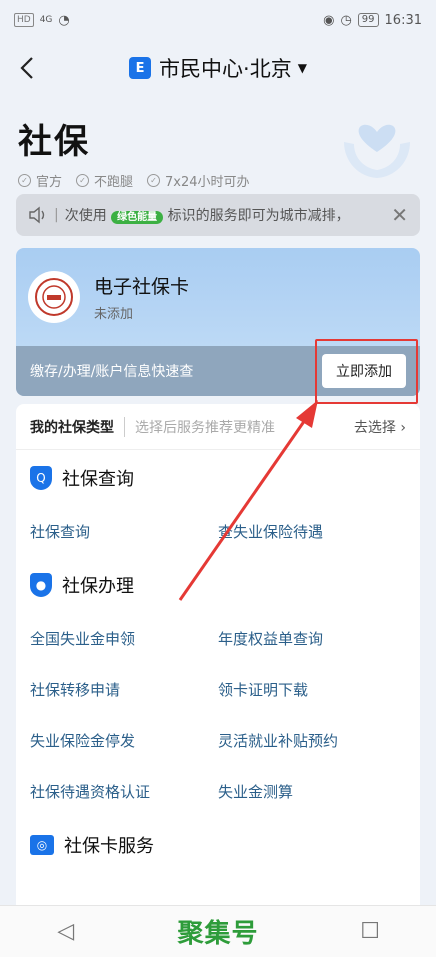  Describe the element at coordinates (124, 740) in the screenshot. I see `service-item: 失业保险金停发` at that location.